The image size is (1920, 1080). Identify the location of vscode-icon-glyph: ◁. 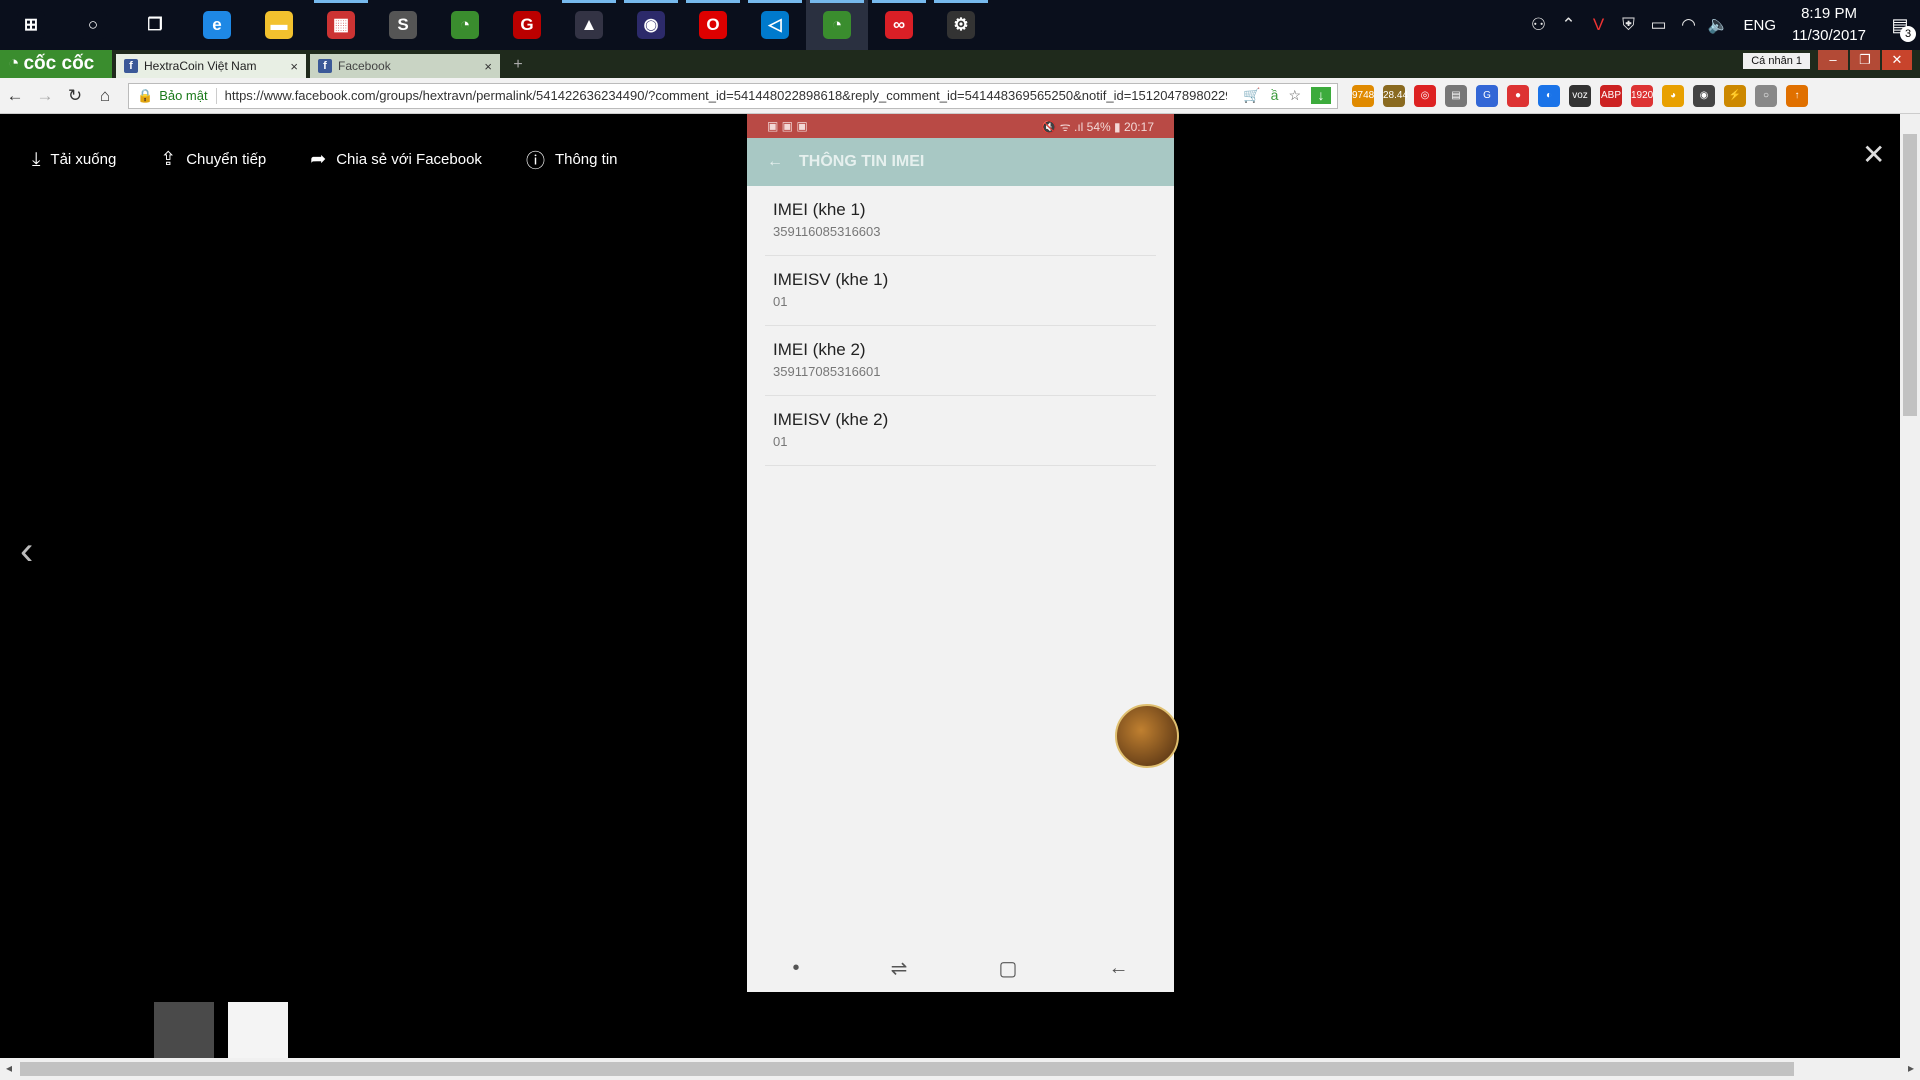
(775, 25).